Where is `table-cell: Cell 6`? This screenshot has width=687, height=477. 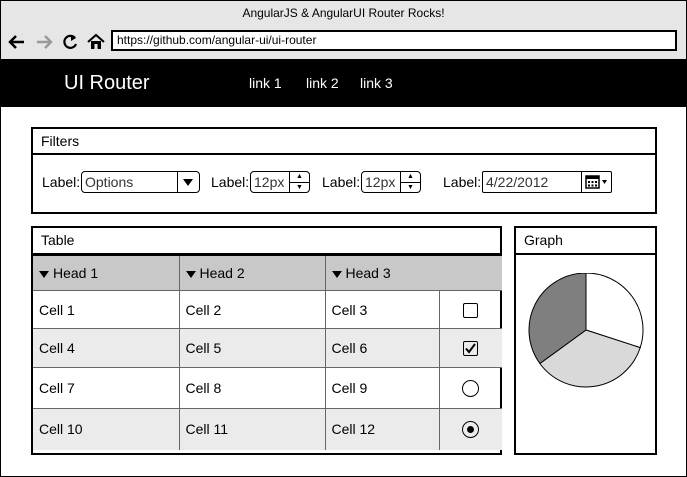
table-cell: Cell 6 is located at coordinates (382, 348).